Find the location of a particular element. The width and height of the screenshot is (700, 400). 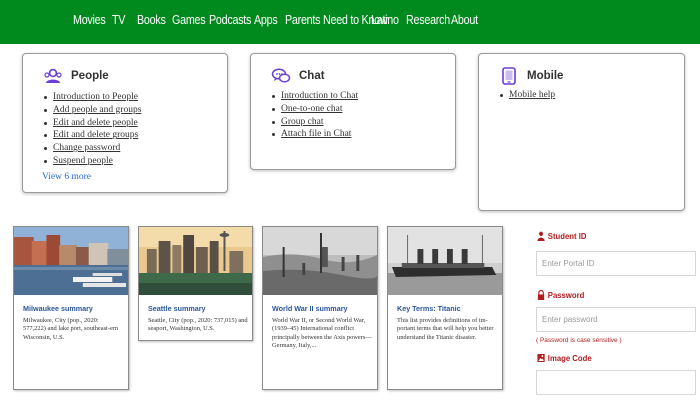

milwaukee-harbor-photo is located at coordinates (71, 261).